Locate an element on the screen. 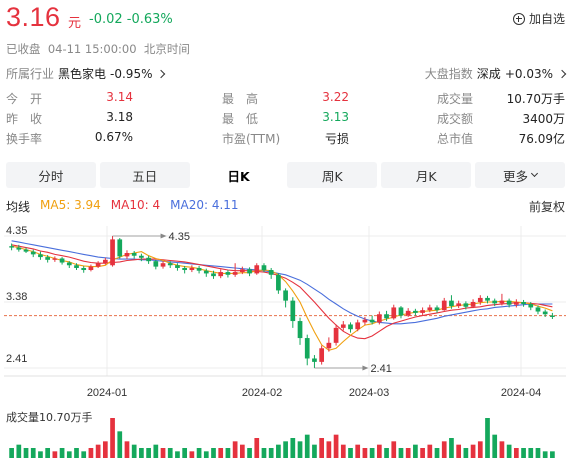  period-tabs: 分时 五日 日K 周K 月K 更多 is located at coordinates (285, 175).